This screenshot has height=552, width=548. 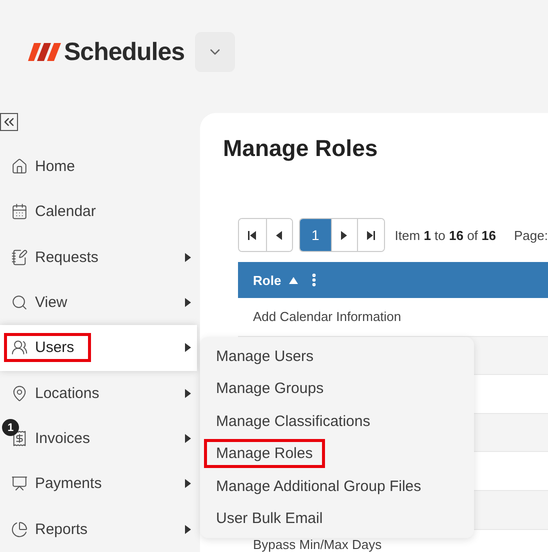 I want to click on table-cell: Add Calendar Information, so click(x=327, y=316).